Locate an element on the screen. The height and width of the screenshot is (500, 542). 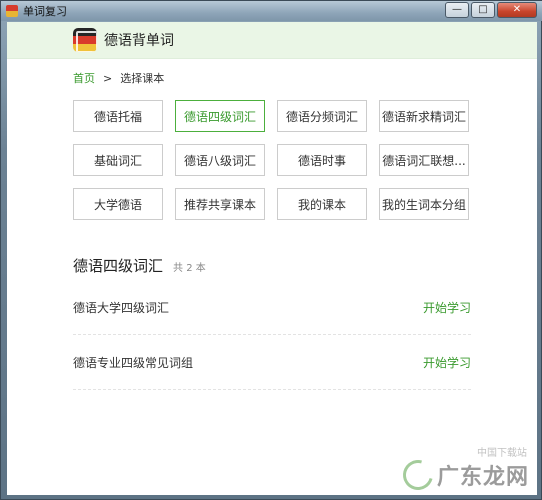
watermark-logo-icon is located at coordinates (418, 475).